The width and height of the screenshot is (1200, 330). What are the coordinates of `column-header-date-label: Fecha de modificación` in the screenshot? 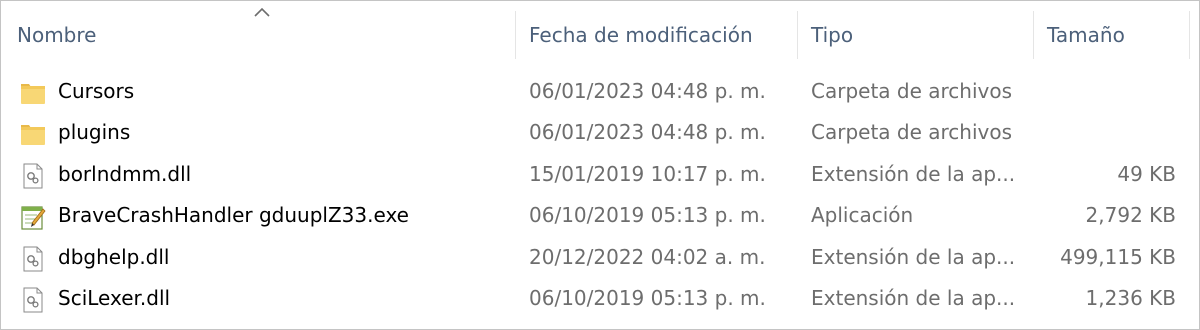 It's located at (641, 35).